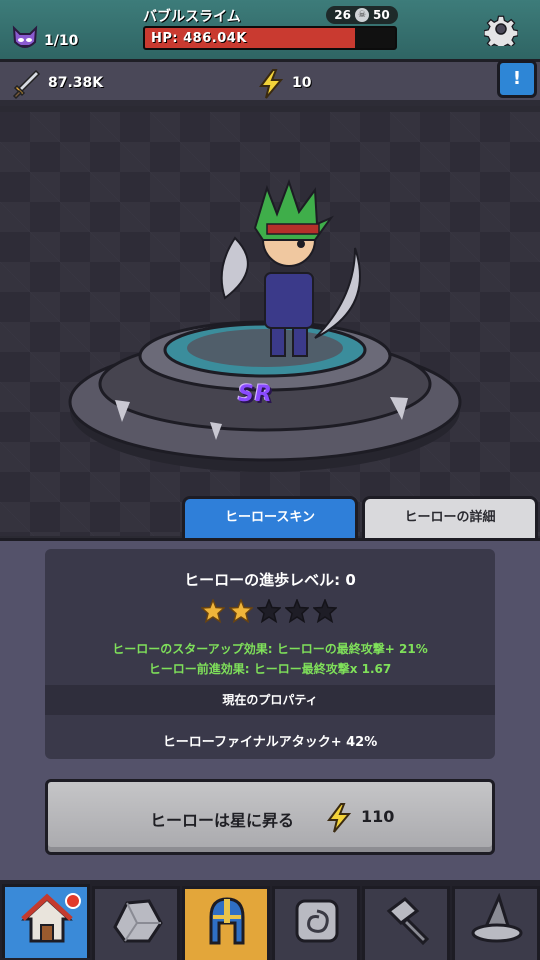 Image resolution: width=540 pixels, height=960 pixels. I want to click on rune-icon, so click(317, 921).